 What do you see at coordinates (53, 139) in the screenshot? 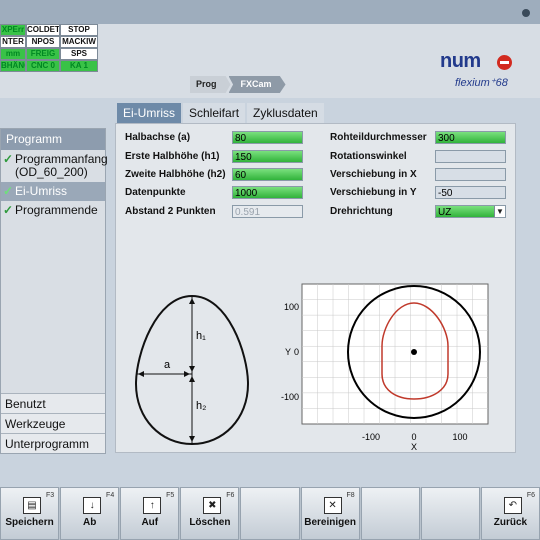
I see `sidebar-title: Programm` at bounding box center [53, 139].